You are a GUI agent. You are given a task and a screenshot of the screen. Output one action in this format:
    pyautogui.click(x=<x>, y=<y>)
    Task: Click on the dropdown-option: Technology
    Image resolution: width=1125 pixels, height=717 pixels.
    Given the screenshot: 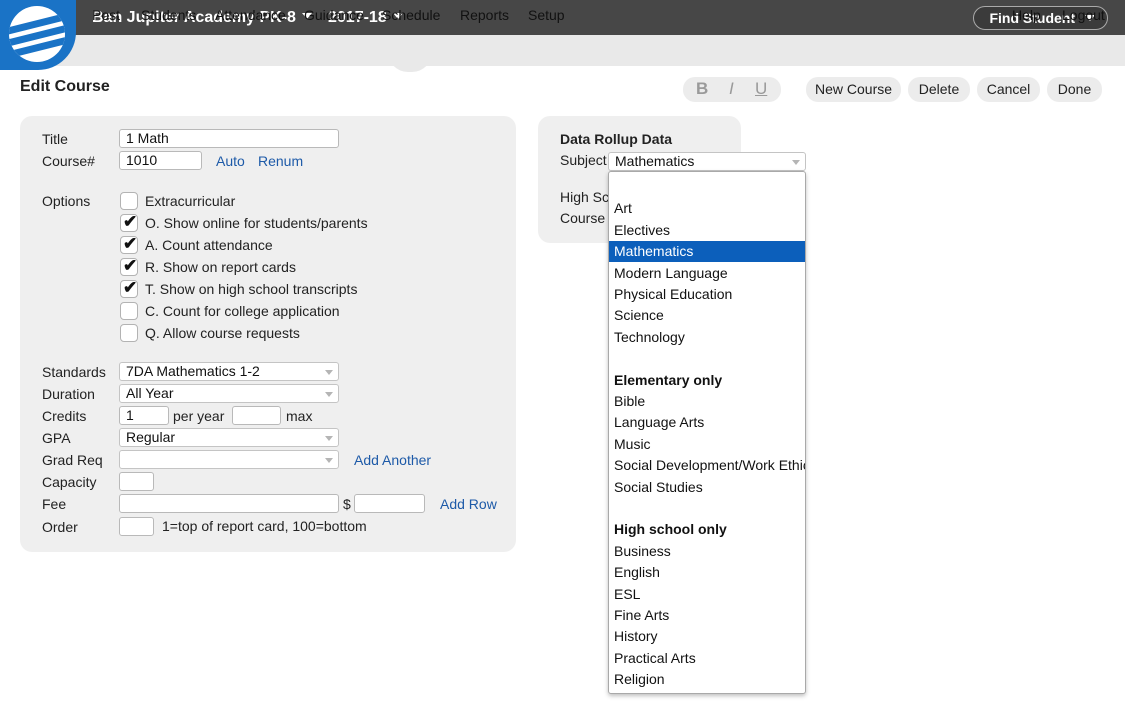 What is the action you would take?
    pyautogui.click(x=707, y=337)
    